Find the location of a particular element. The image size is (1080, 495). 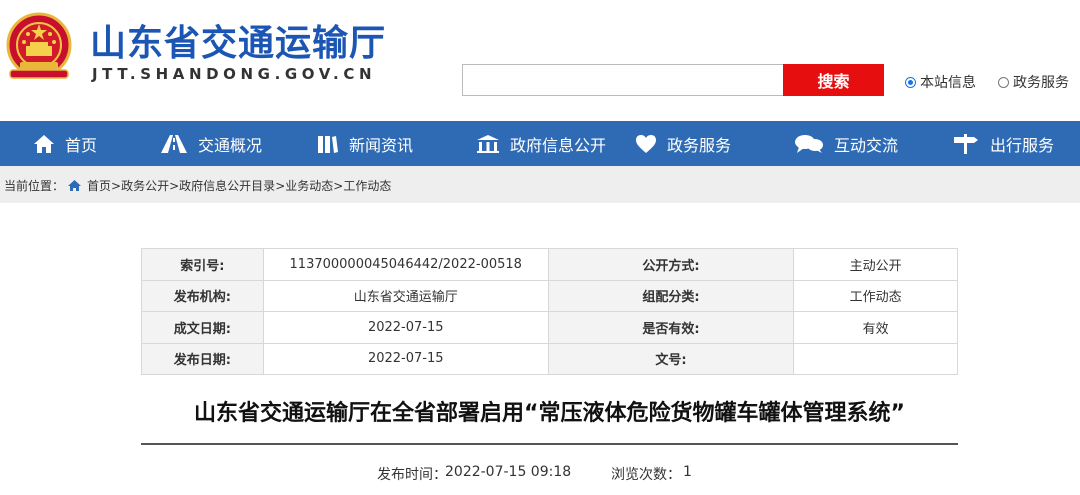

table-row: 成文日期: 2022-07-15 是否有效: 有效 is located at coordinates (549, 327).